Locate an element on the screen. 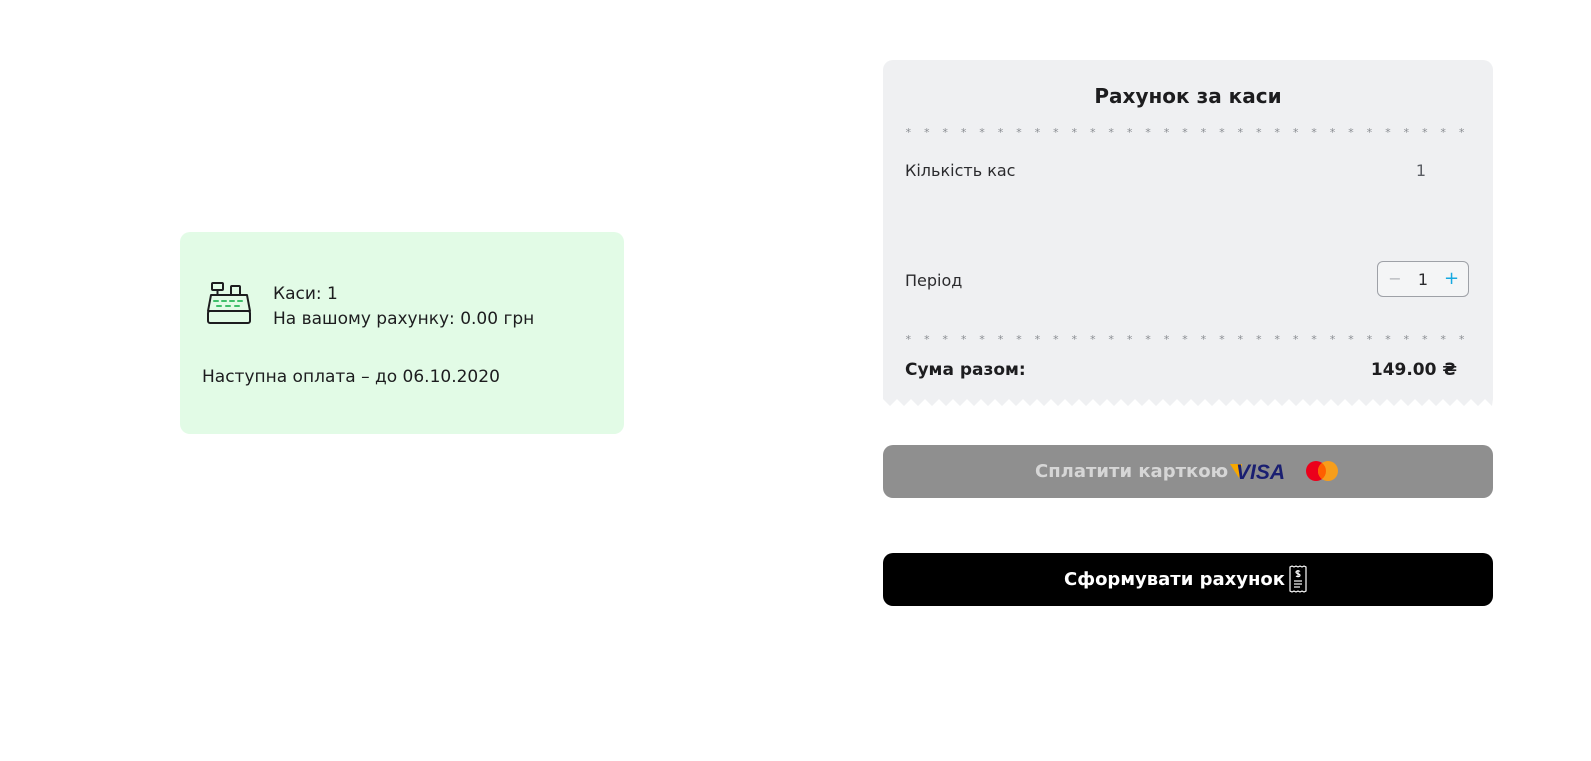  total-label: Сума разом: is located at coordinates (965, 370).